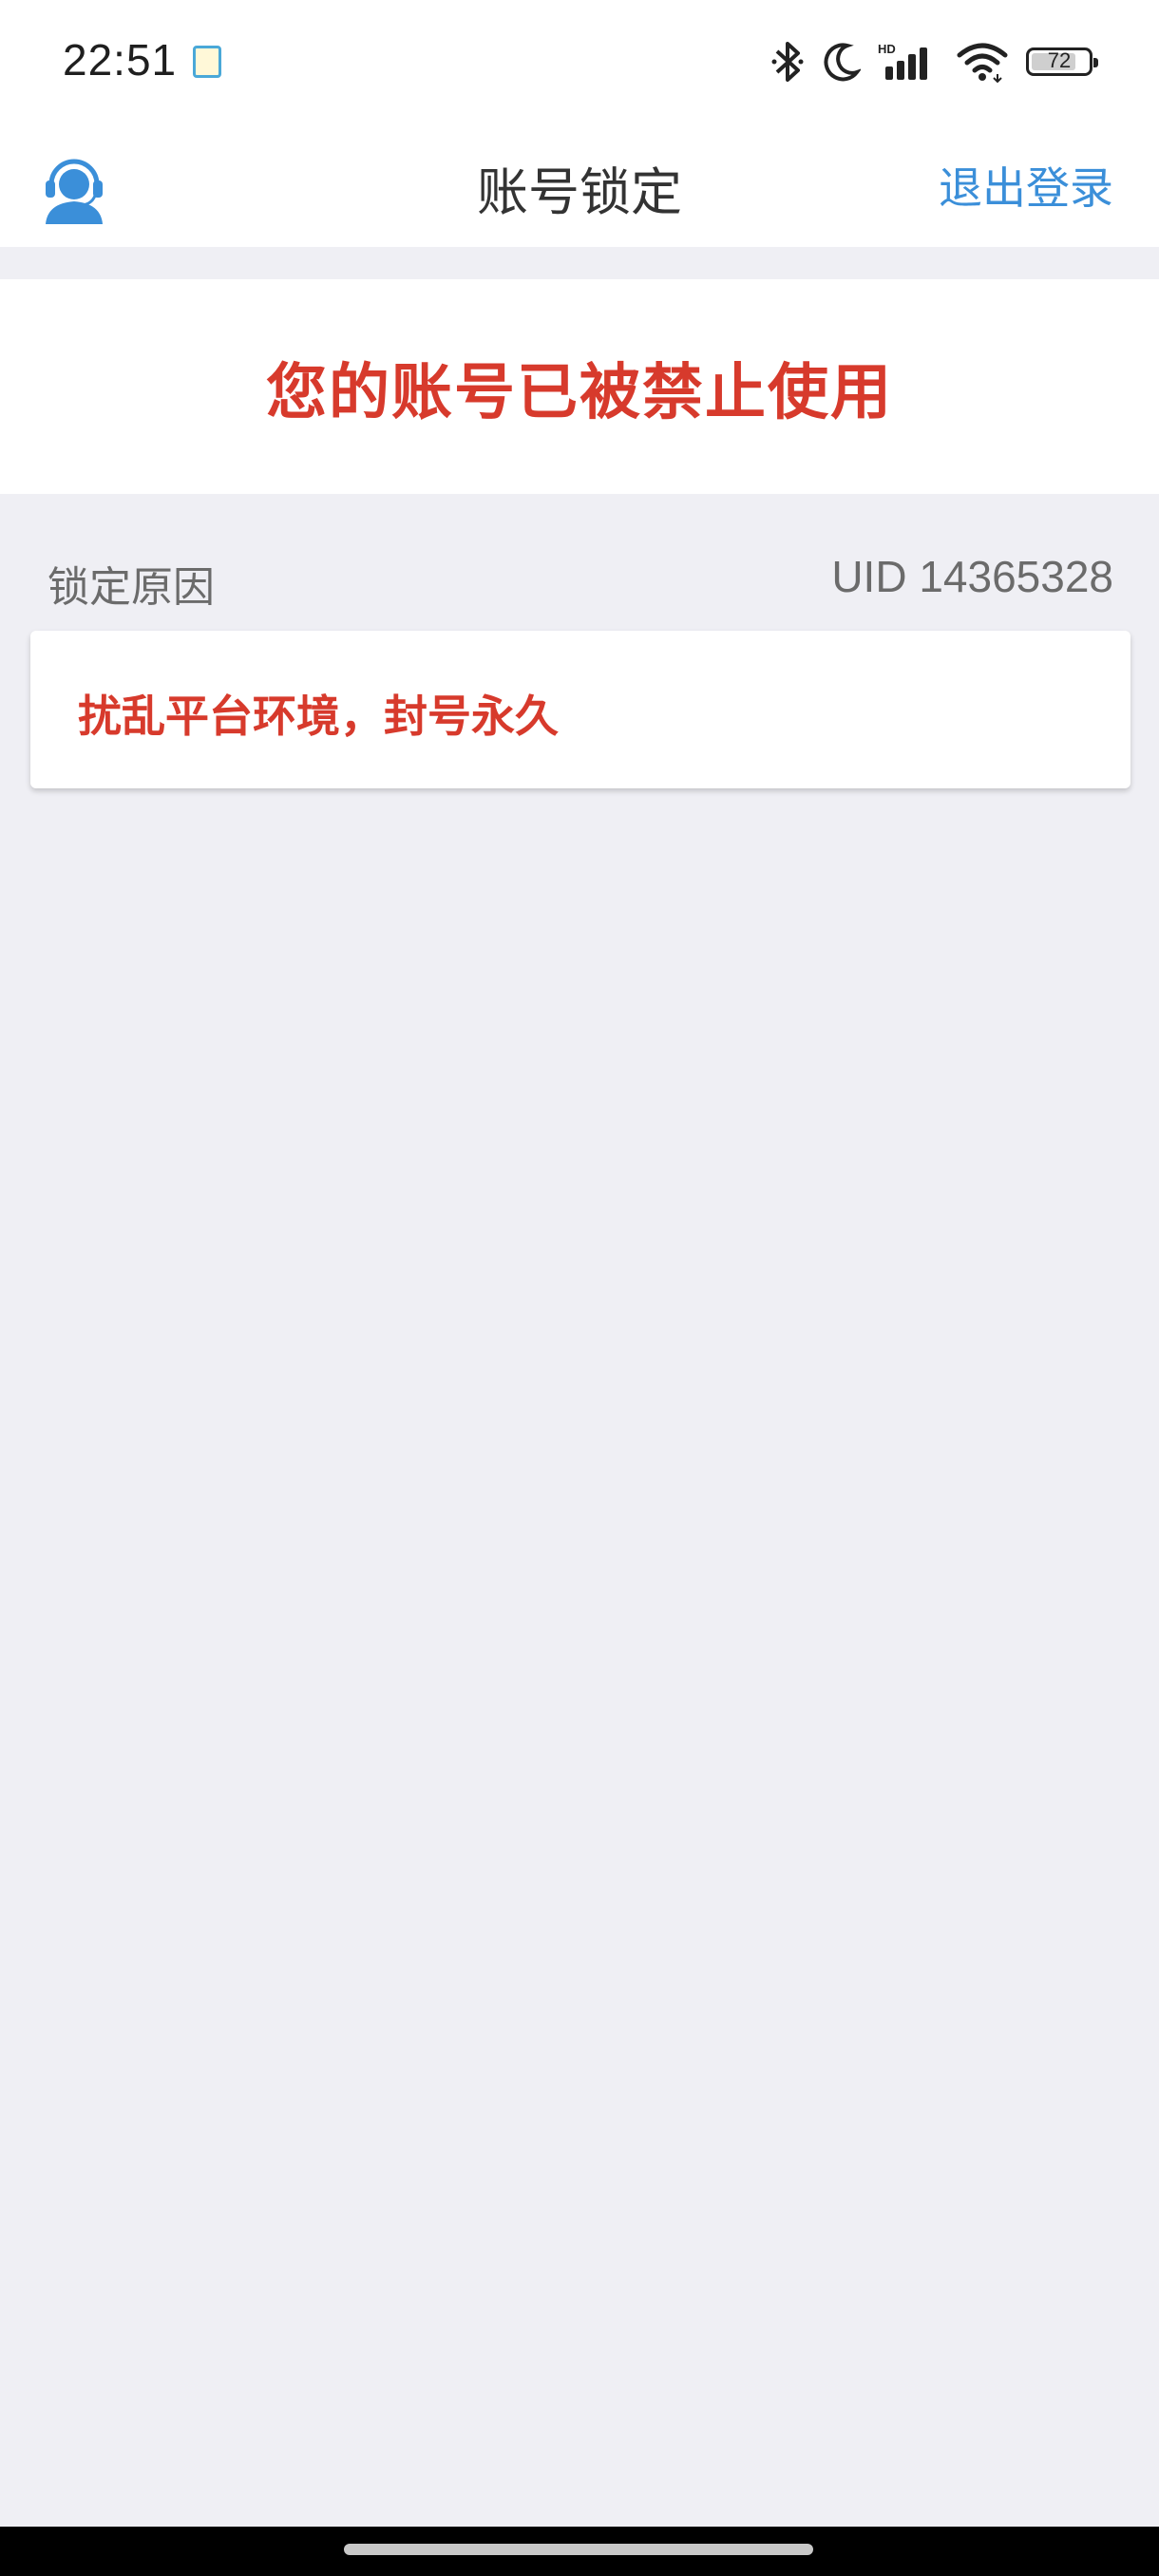 Image resolution: width=1159 pixels, height=2576 pixels. Describe the element at coordinates (207, 62) in the screenshot. I see `app-notification-icon` at that location.